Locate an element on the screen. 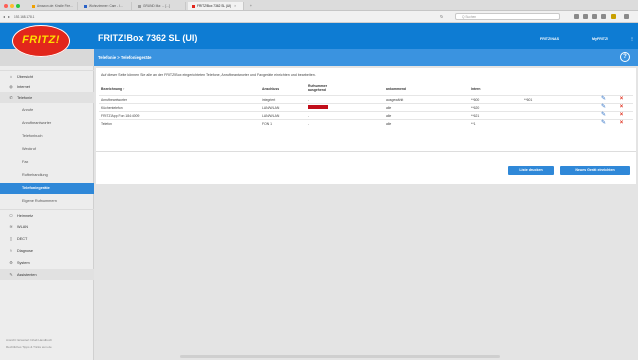  phone-icon: ✆ is located at coordinates (11, 97).